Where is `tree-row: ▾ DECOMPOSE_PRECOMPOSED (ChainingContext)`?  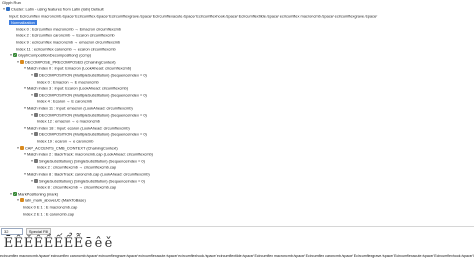 tree-row: ▾ DECOMPOSE_PRECOMPOSED (ChainingContext) is located at coordinates (66, 62).